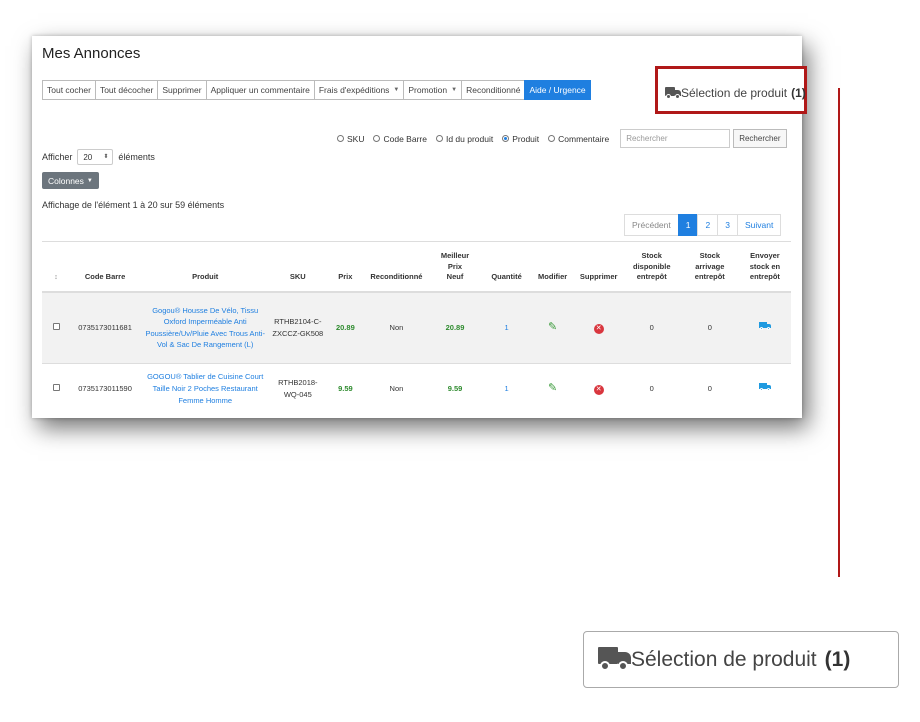  I want to click on header-label: Neuf, so click(455, 276).